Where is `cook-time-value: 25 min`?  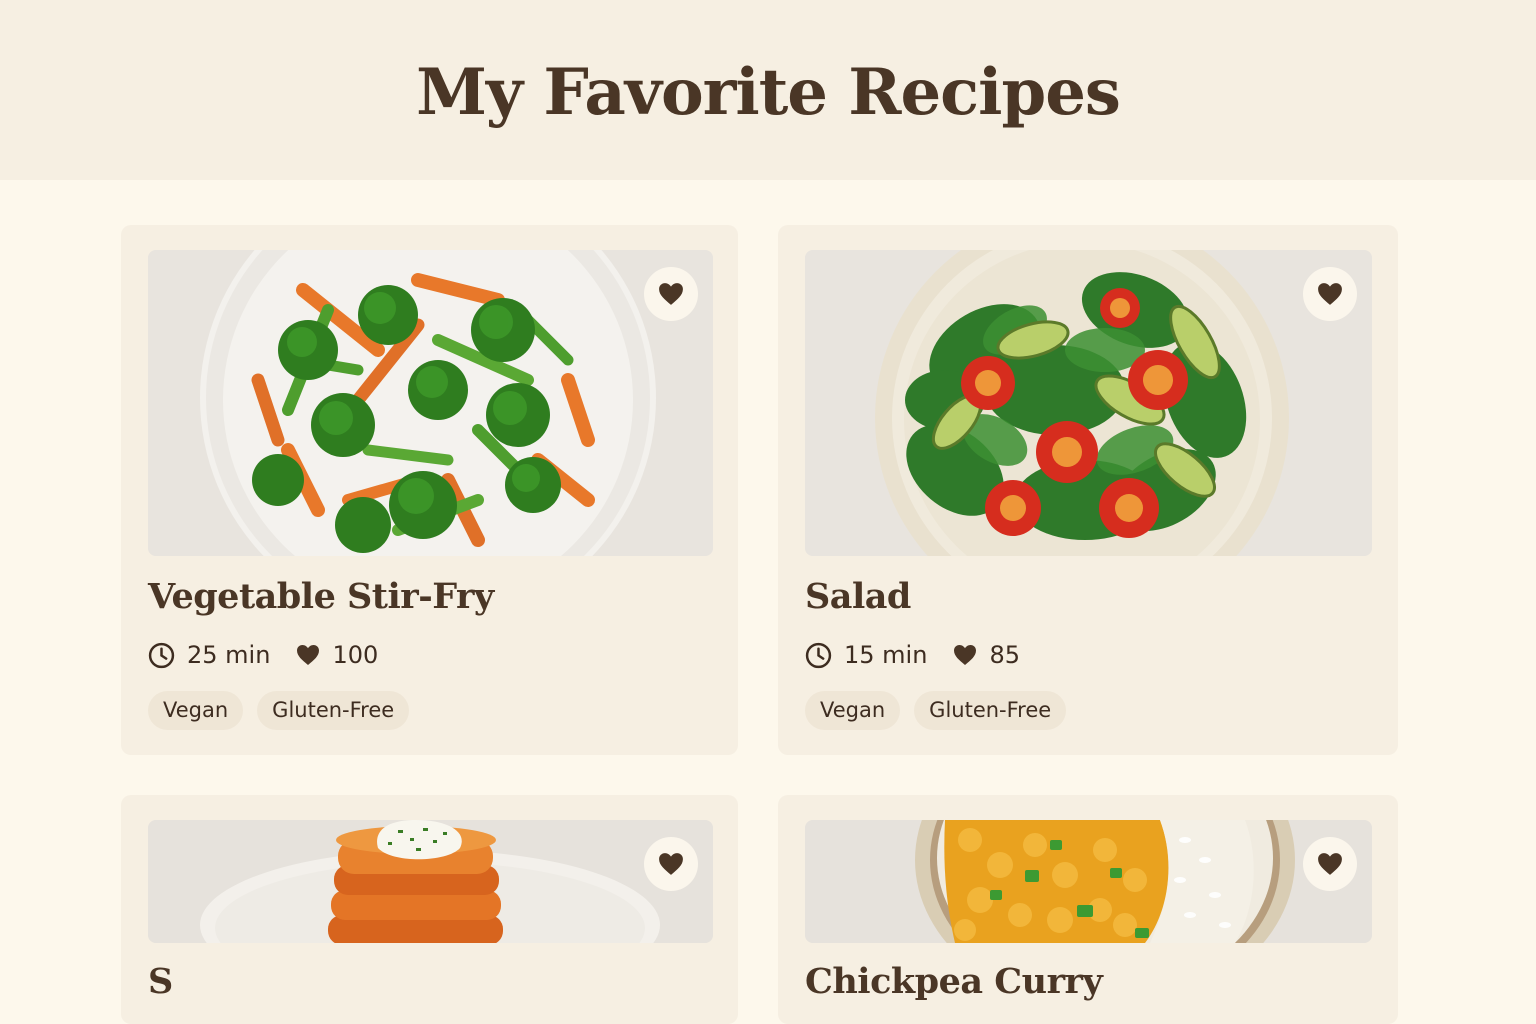 cook-time-value: 25 min is located at coordinates (229, 655).